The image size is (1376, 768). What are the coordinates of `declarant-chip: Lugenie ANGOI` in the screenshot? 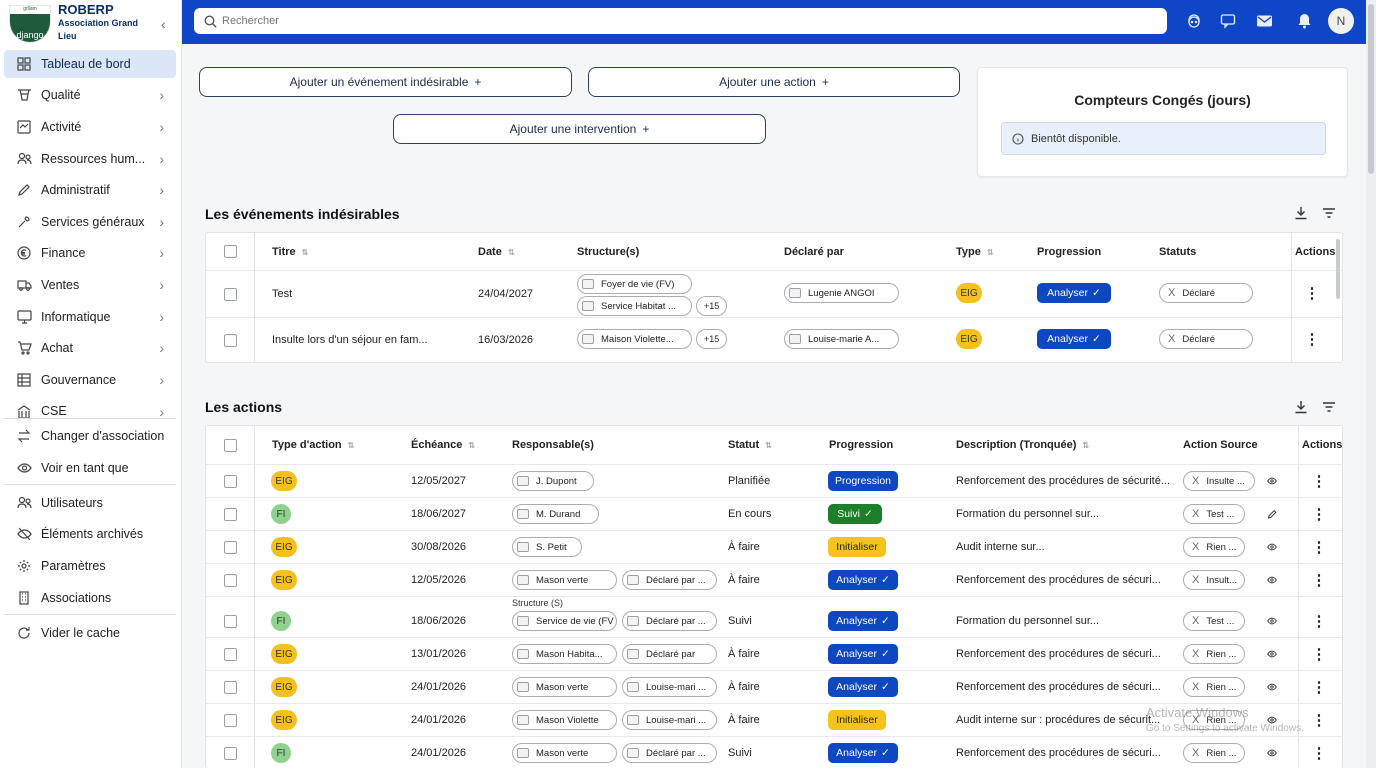 It's located at (841, 293).